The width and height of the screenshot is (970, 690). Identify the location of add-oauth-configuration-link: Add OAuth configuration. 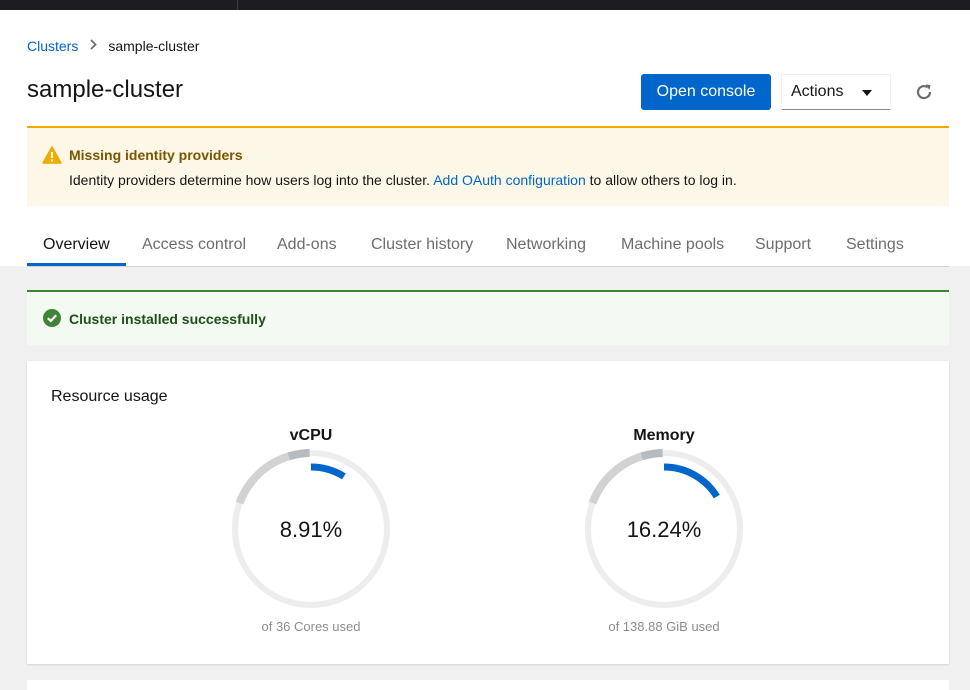
(509, 180).